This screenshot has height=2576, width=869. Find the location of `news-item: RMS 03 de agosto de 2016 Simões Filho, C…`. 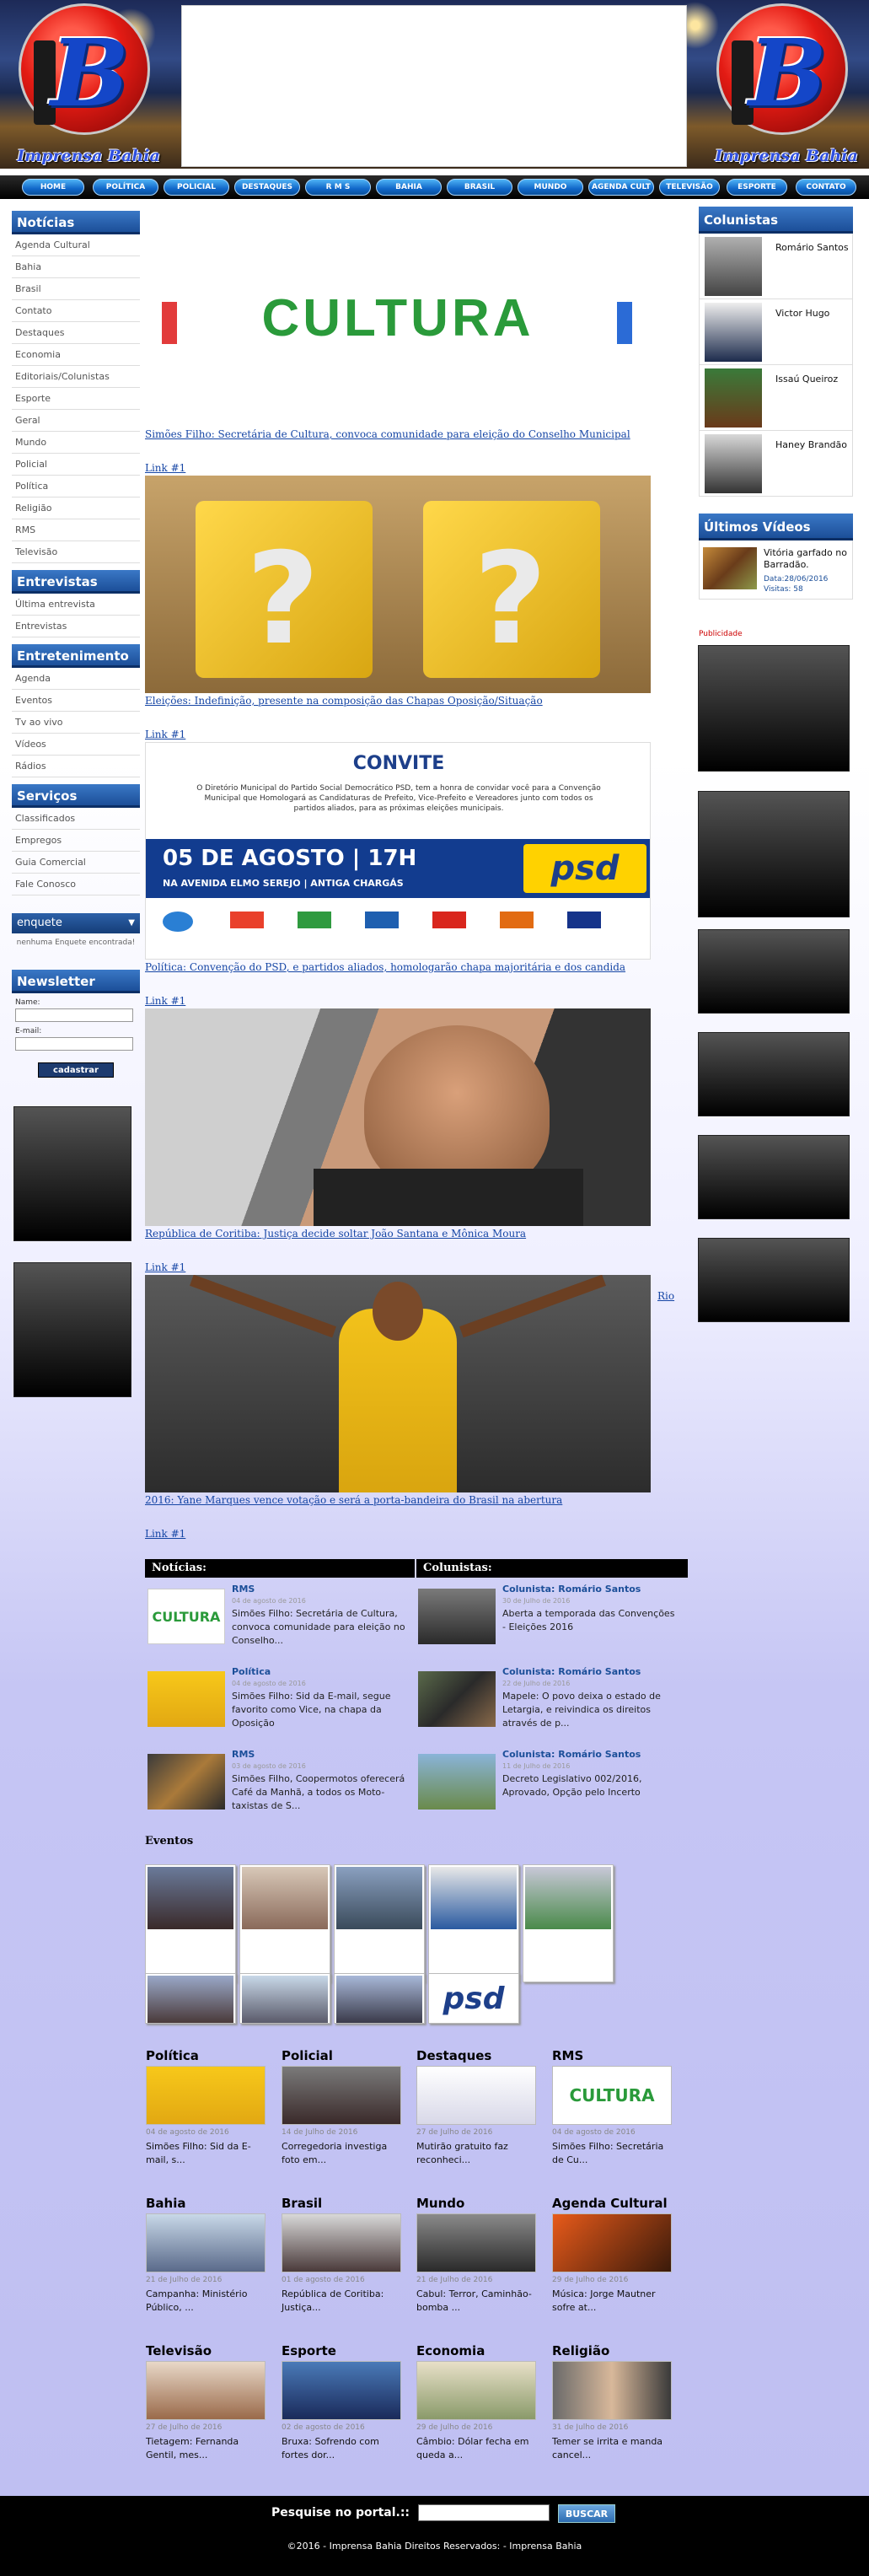

news-item: RMS 03 de agosto de 2016 Simões Filho, C… is located at coordinates (282, 1787).